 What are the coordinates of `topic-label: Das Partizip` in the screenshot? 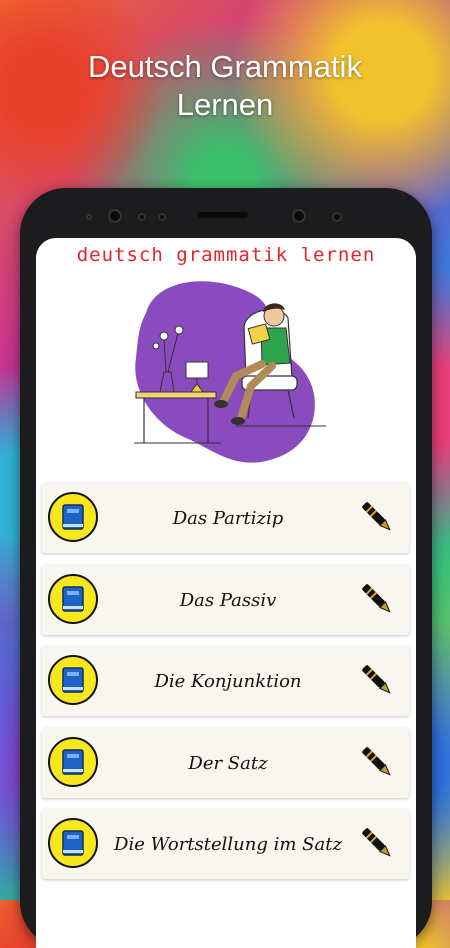 It's located at (228, 518).